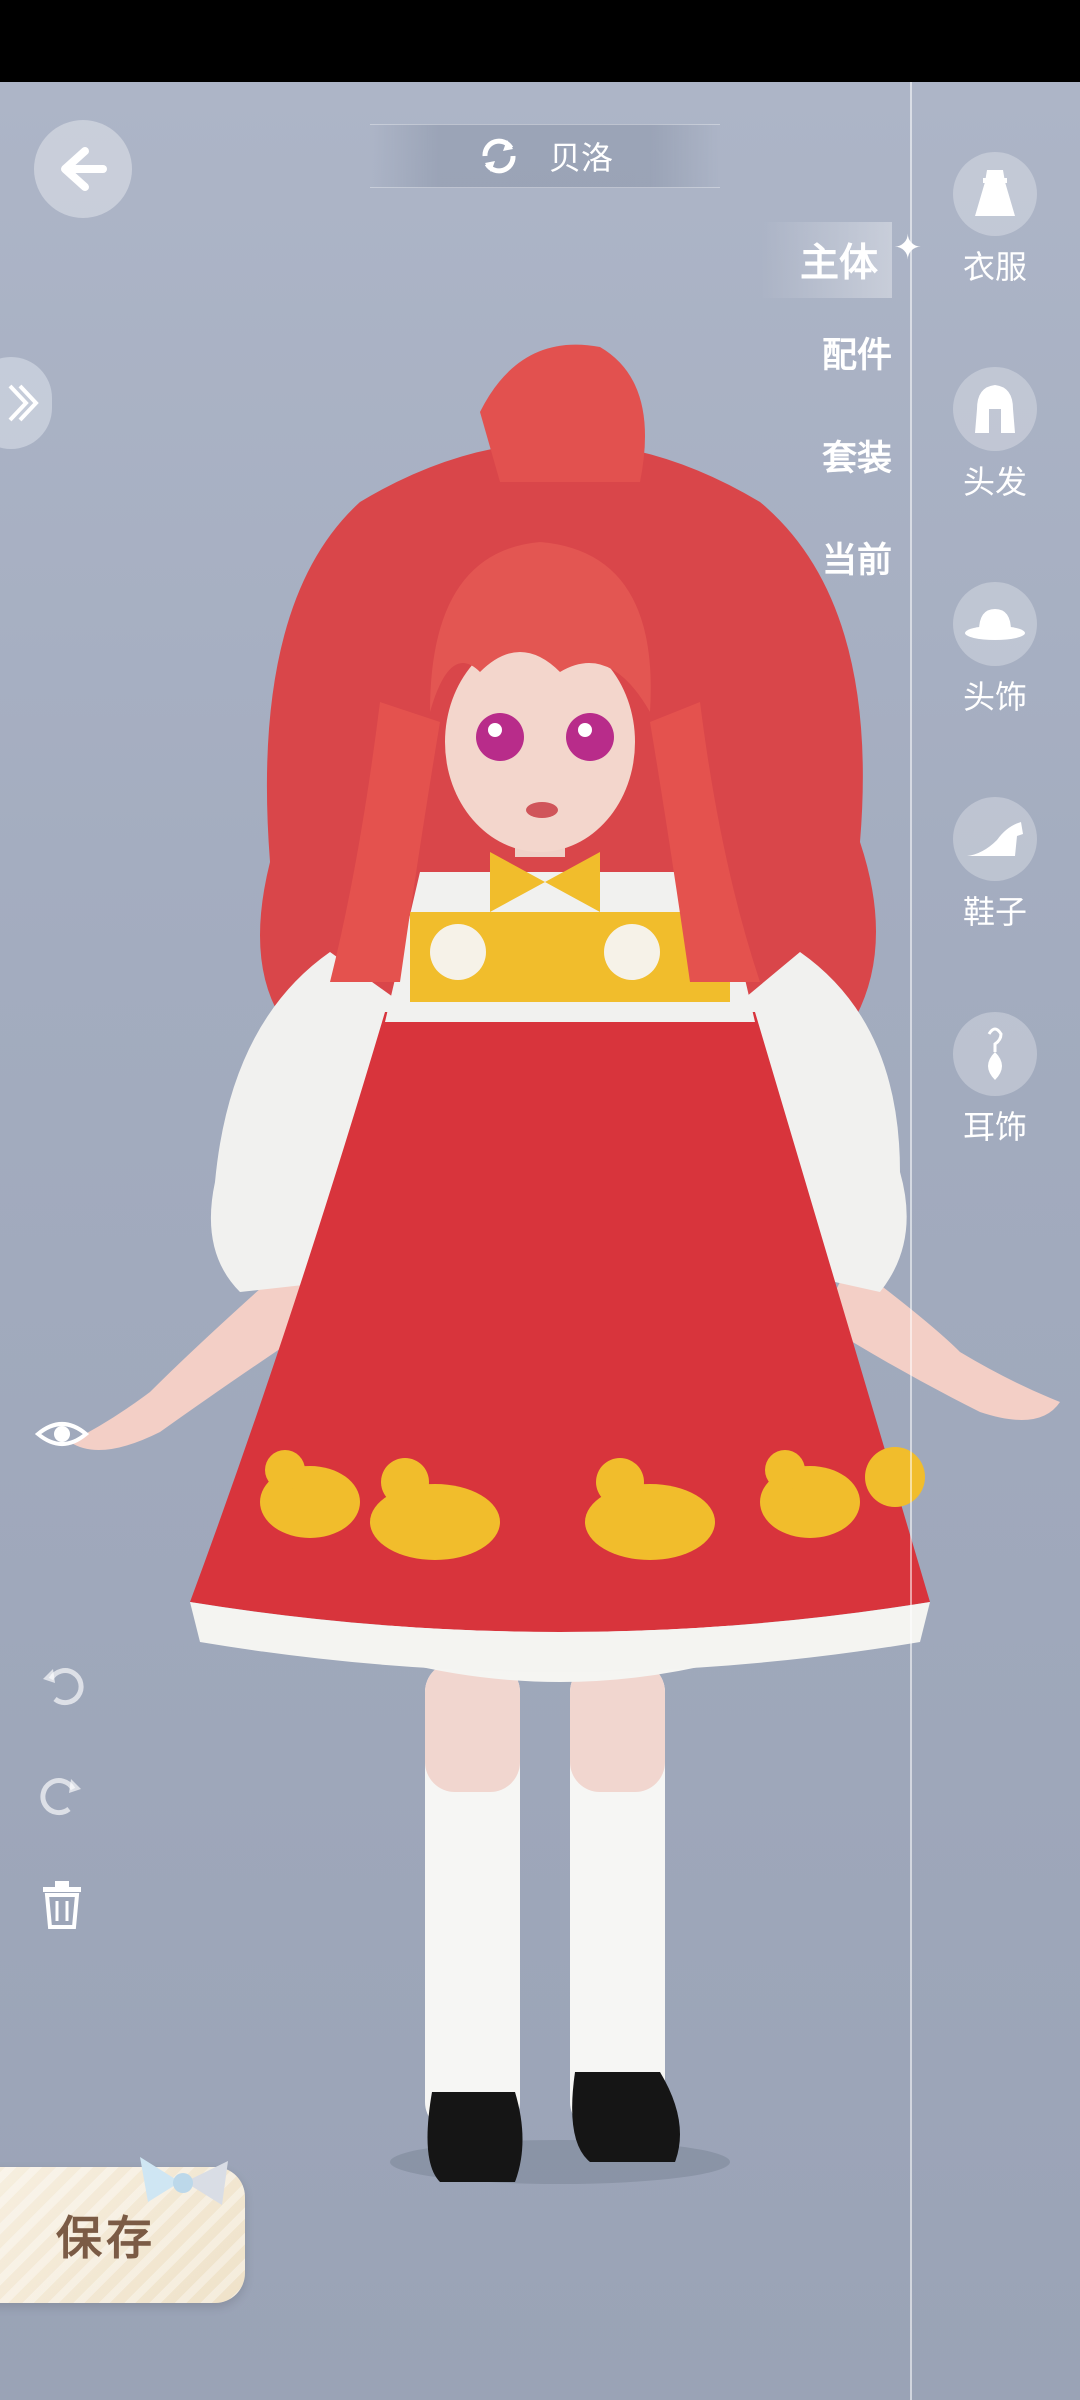  I want to click on category-earrings: 耳饰, so click(995, 1080).